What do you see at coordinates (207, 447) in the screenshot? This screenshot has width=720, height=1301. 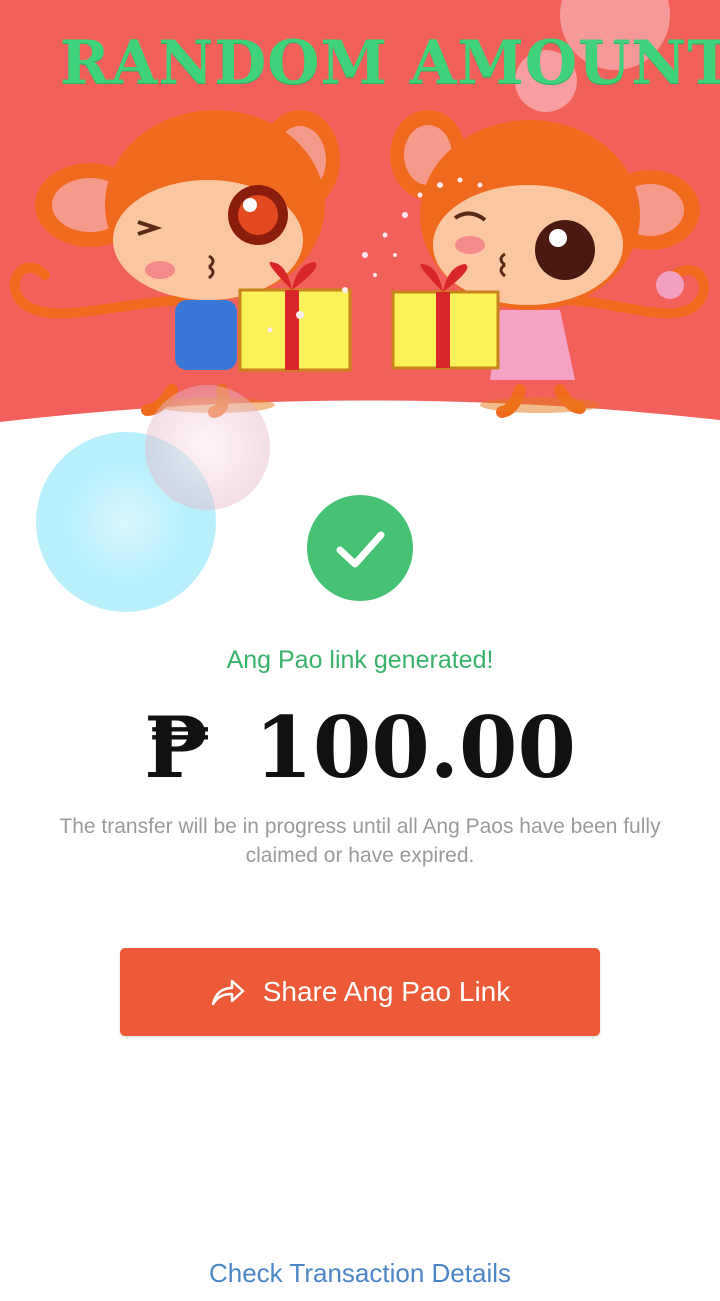 I see `decorative-bubble` at bounding box center [207, 447].